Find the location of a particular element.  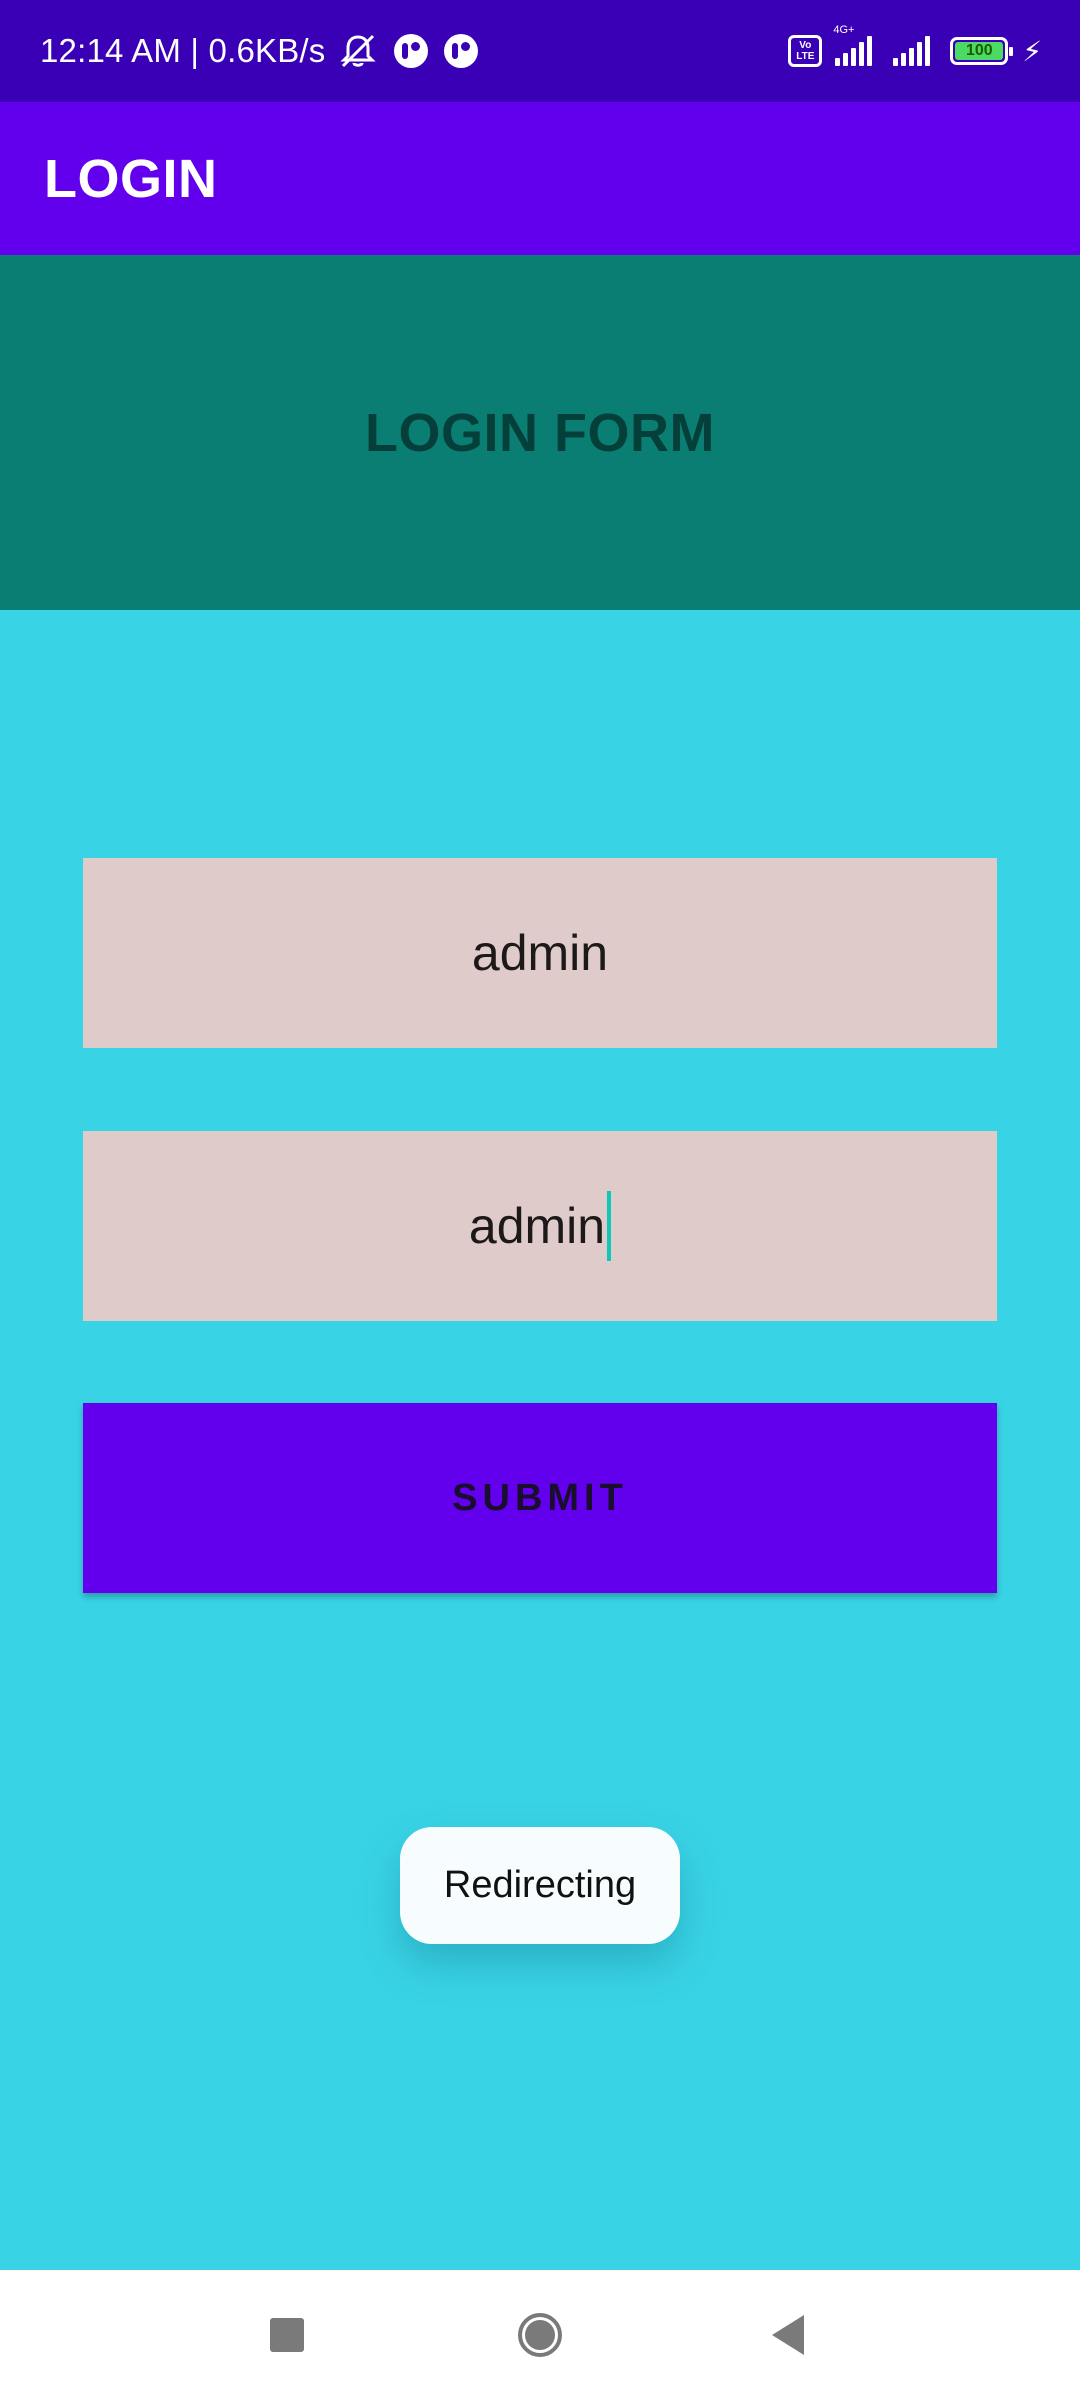

password-field: admin is located at coordinates (540, 1226).